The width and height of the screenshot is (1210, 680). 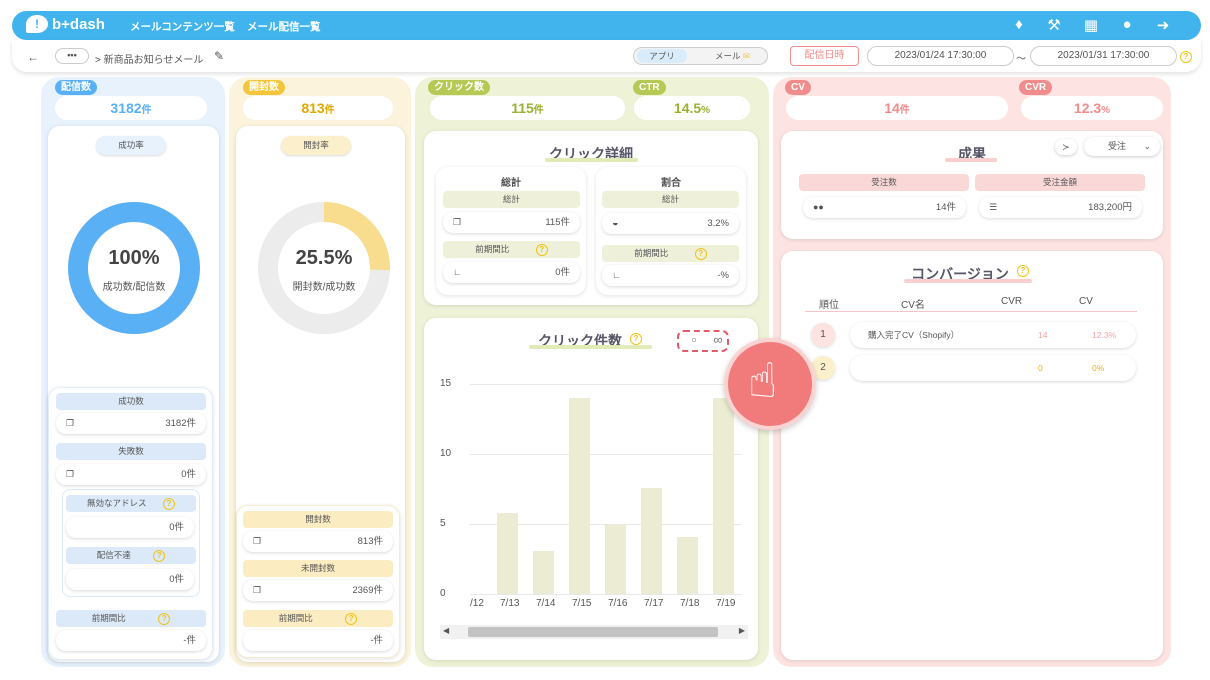 I want to click on grid-icon: ▦, so click(x=1091, y=25).